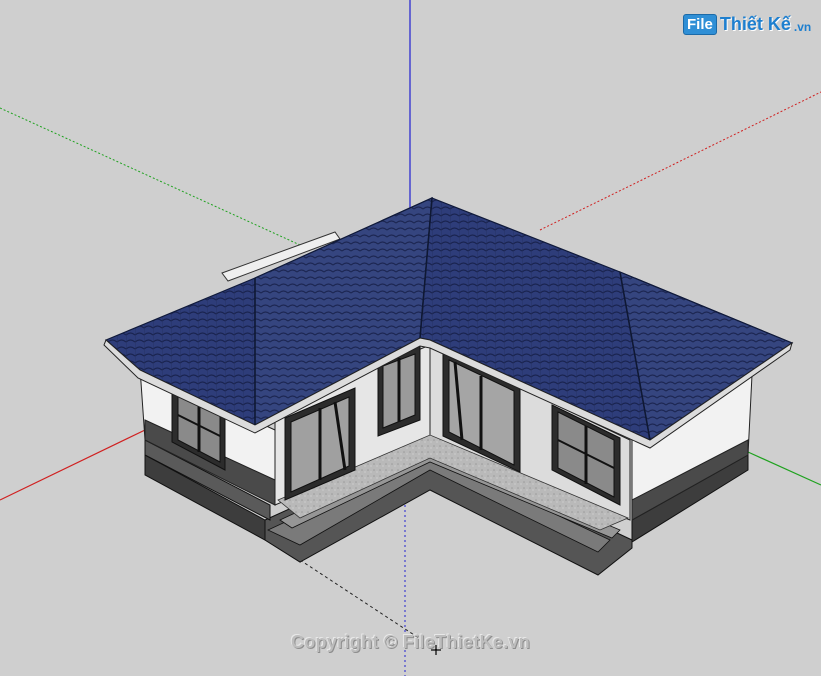  I want to click on logo-name: Thiết Kế, so click(755, 24).